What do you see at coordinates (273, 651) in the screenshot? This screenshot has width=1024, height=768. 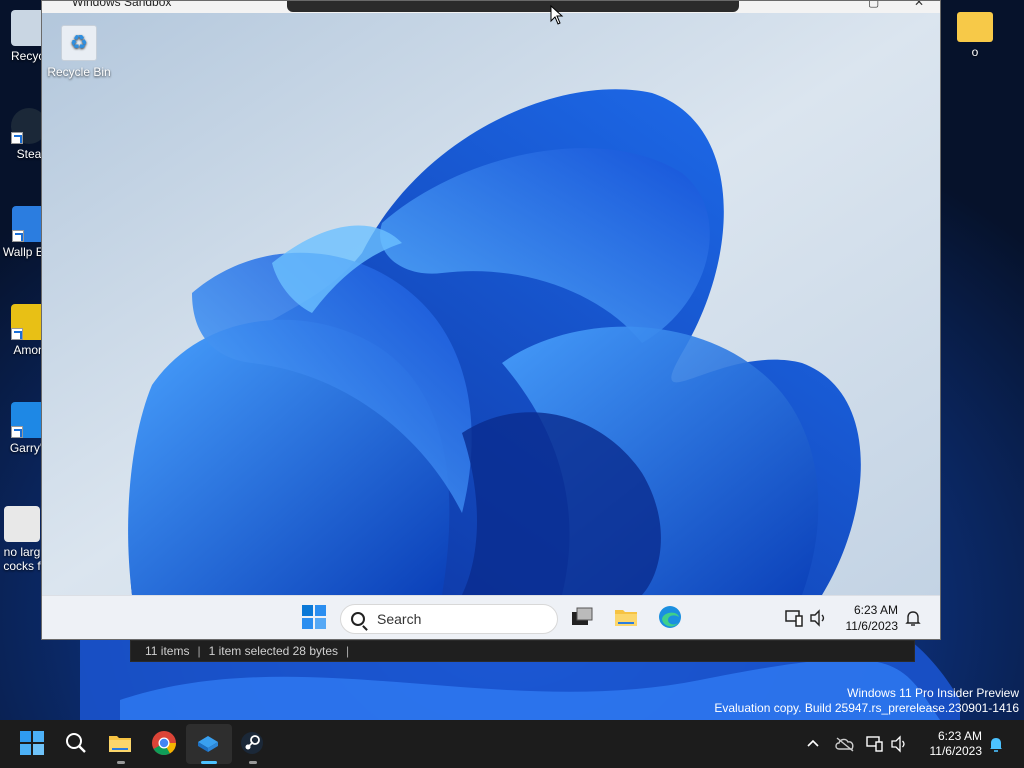 I see `selection-info: 1 item selected 28 bytes` at bounding box center [273, 651].